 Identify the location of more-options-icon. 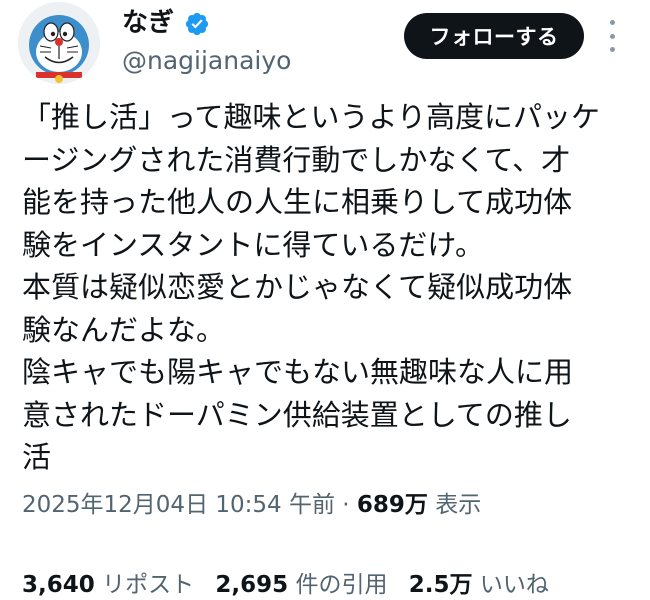
(612, 36).